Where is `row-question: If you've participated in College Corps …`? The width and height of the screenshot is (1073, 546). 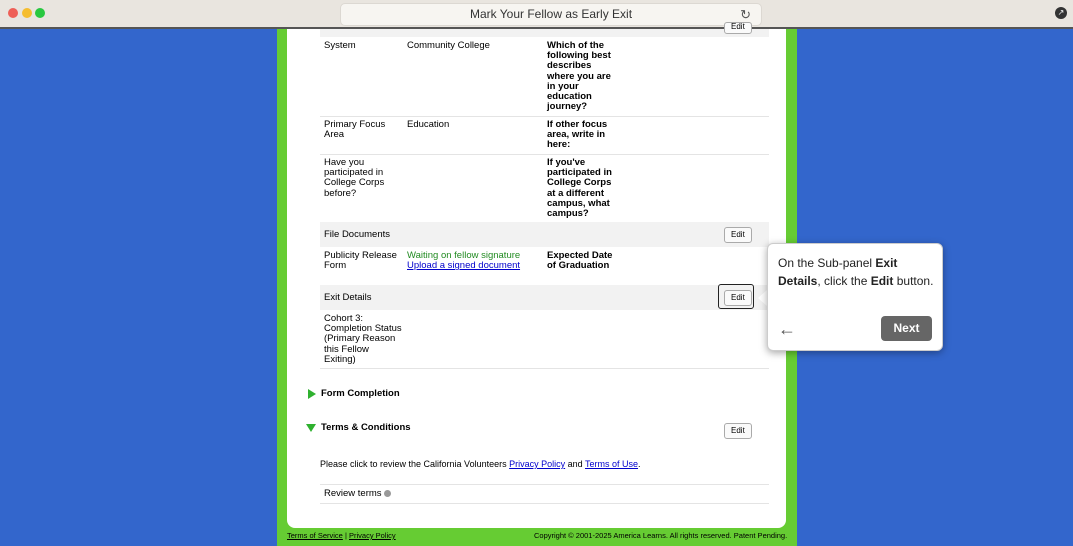 row-question: If you've participated in College Corps … is located at coordinates (579, 188).